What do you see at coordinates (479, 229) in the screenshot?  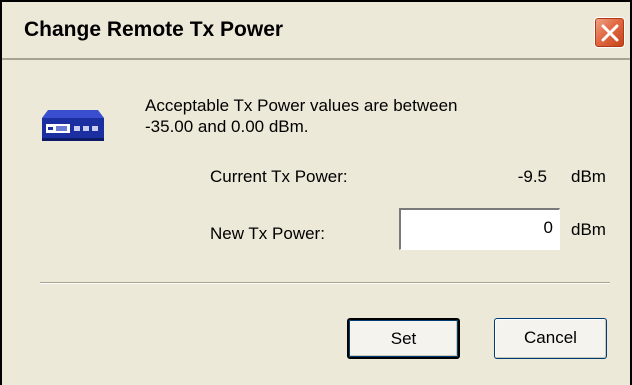 I see `new-tx-power-input` at bounding box center [479, 229].